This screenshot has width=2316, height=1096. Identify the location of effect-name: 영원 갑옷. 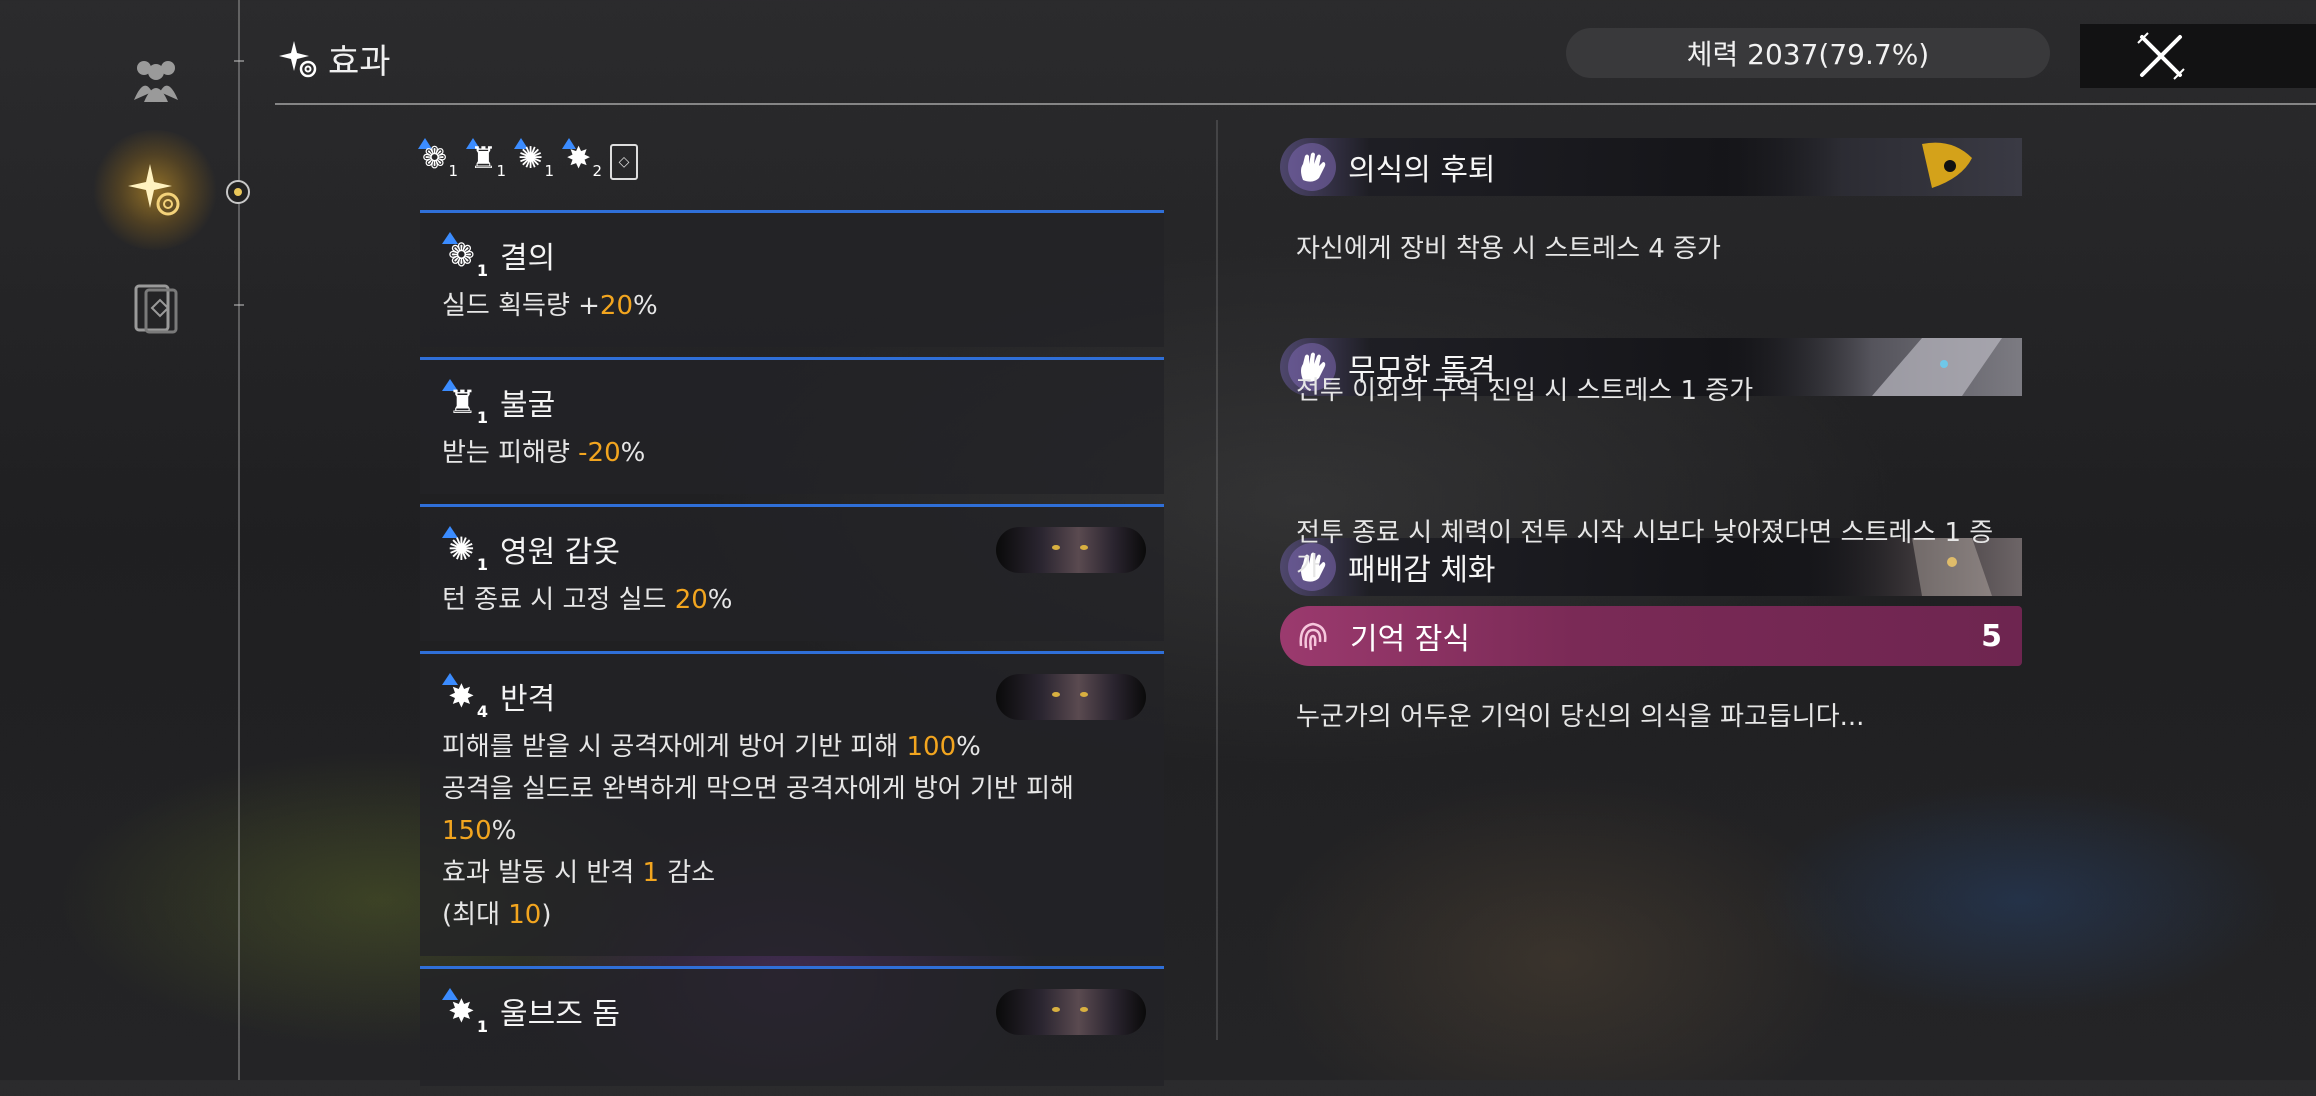
(560, 552).